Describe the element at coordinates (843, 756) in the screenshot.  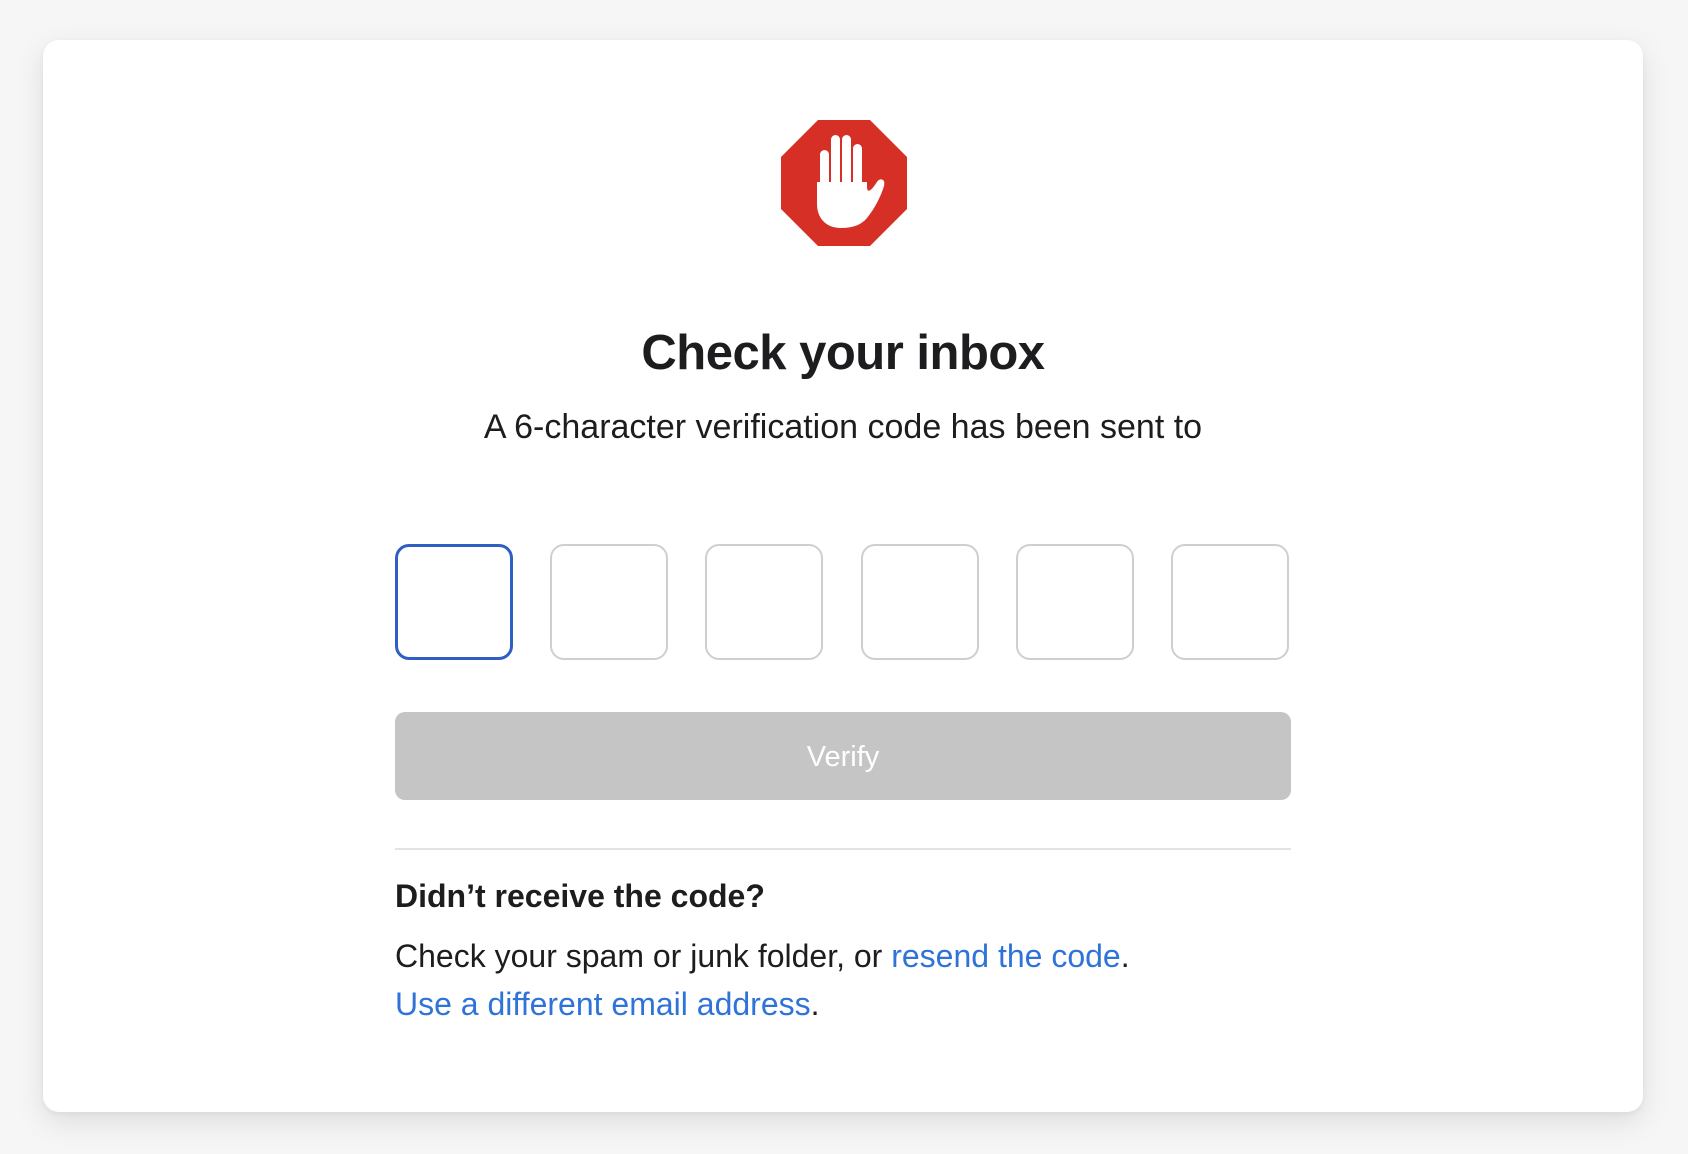
I see `verify-button: Verify` at that location.